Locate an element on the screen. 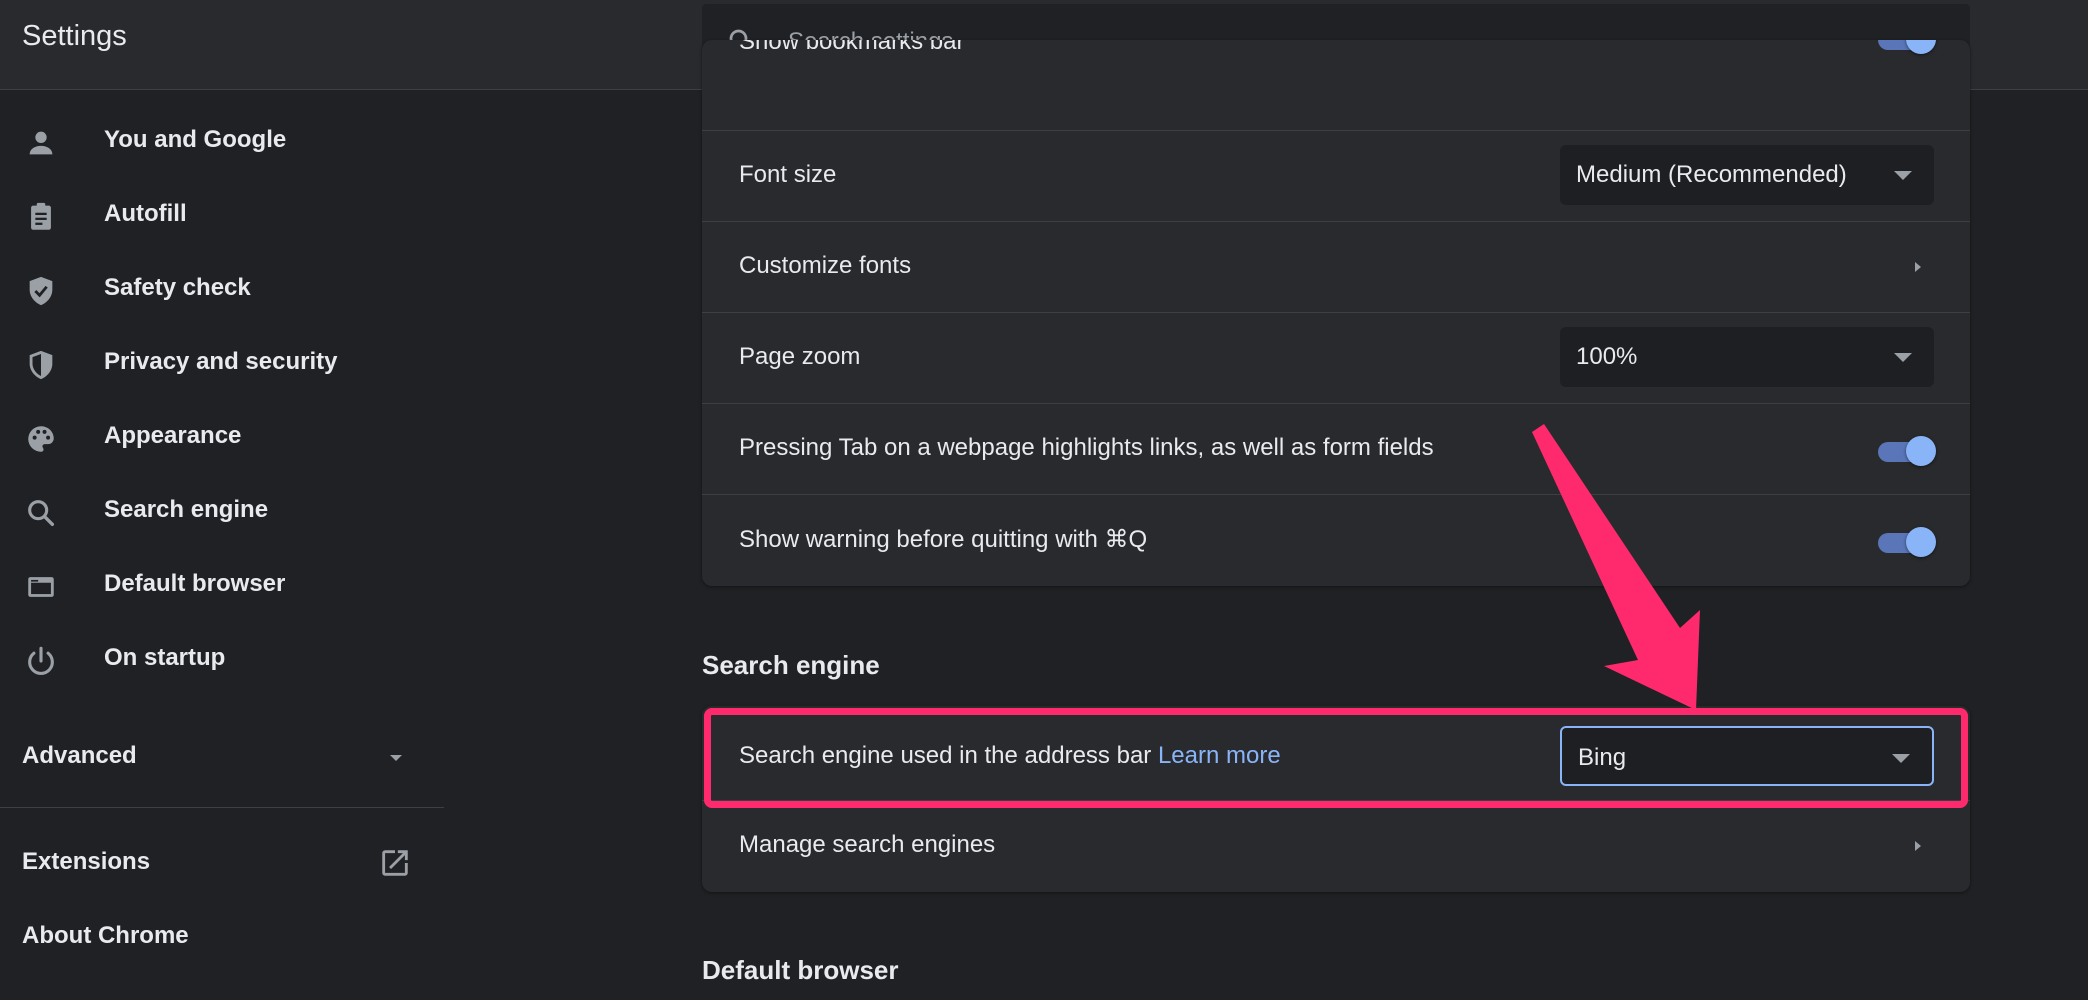  sidebar-item-search-engine: Search engine is located at coordinates (222, 511).